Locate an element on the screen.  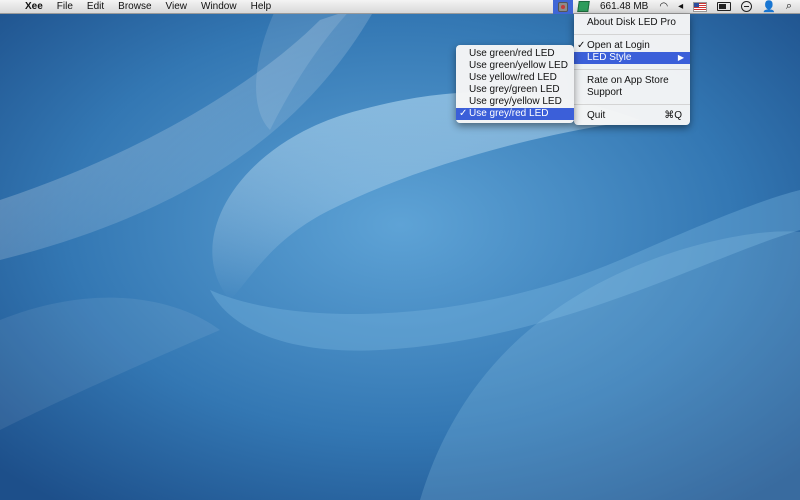
menu-view: View is located at coordinates (177, 7).